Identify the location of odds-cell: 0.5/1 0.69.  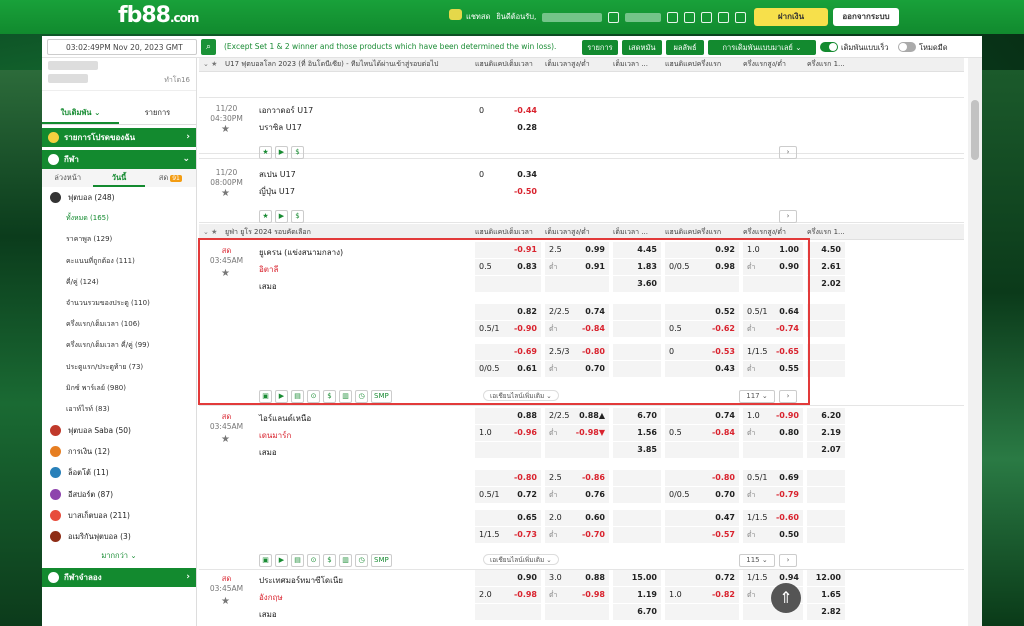
(773, 478).